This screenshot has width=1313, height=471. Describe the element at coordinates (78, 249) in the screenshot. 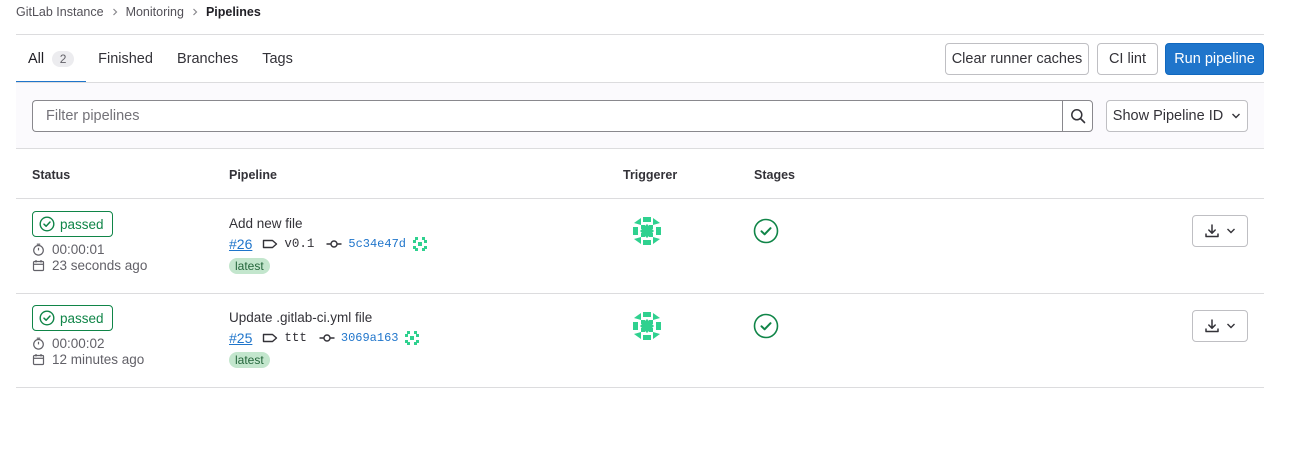

I see `duration-text: 00:00:01` at that location.